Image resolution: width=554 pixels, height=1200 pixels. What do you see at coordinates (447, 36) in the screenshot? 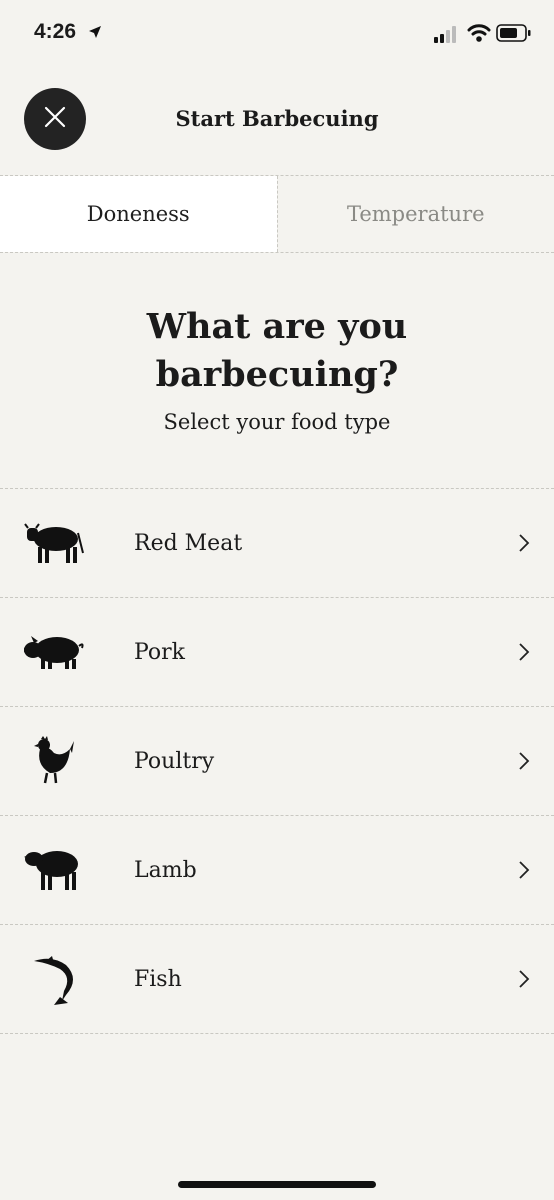
I see `cellular-signal-icon` at bounding box center [447, 36].